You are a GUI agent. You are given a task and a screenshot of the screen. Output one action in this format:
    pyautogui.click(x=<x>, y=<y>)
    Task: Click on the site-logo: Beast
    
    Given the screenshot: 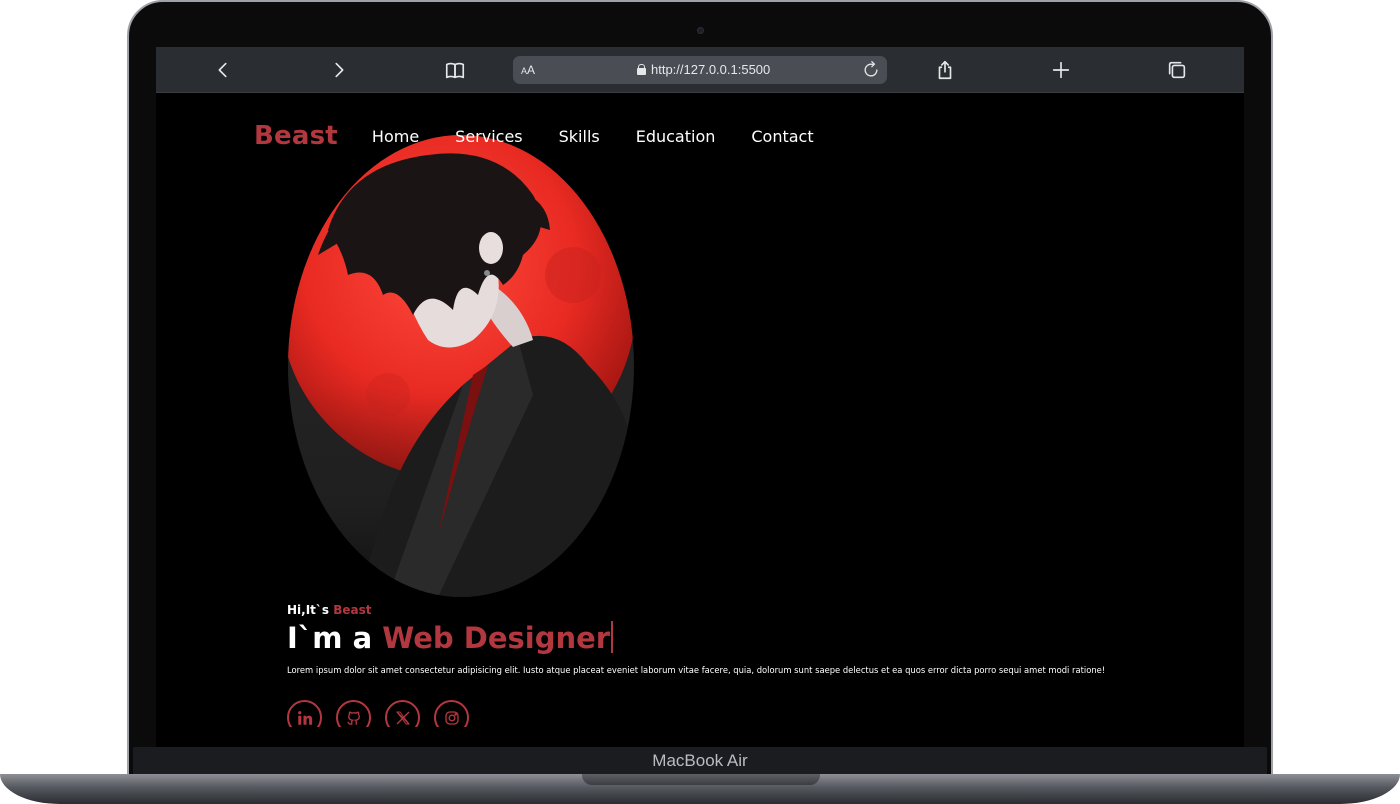 What is the action you would take?
    pyautogui.click(x=296, y=136)
    